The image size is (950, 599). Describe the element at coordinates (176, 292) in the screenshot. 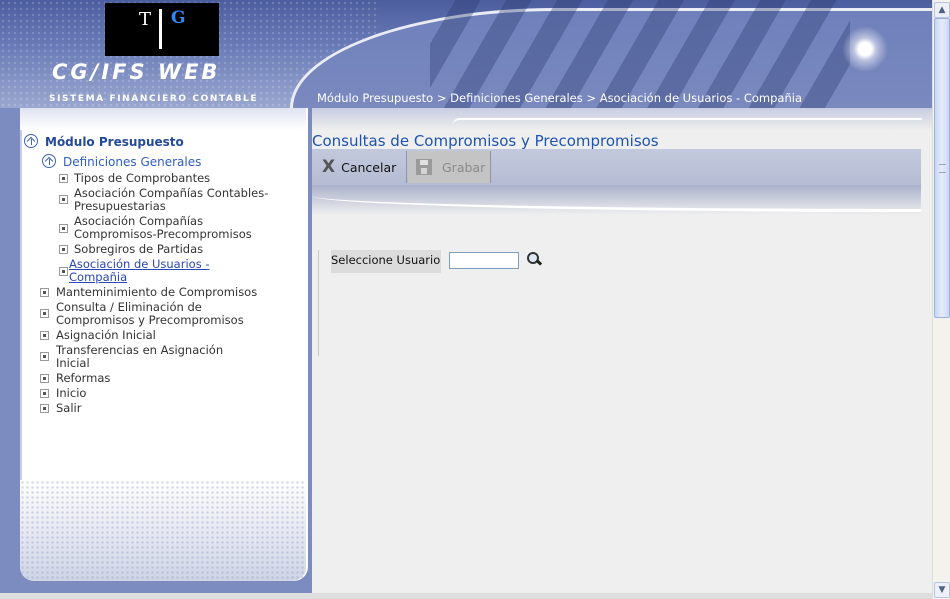

I see `nav-item-mantenimiento: Manteminimiento de Compromisos` at that location.